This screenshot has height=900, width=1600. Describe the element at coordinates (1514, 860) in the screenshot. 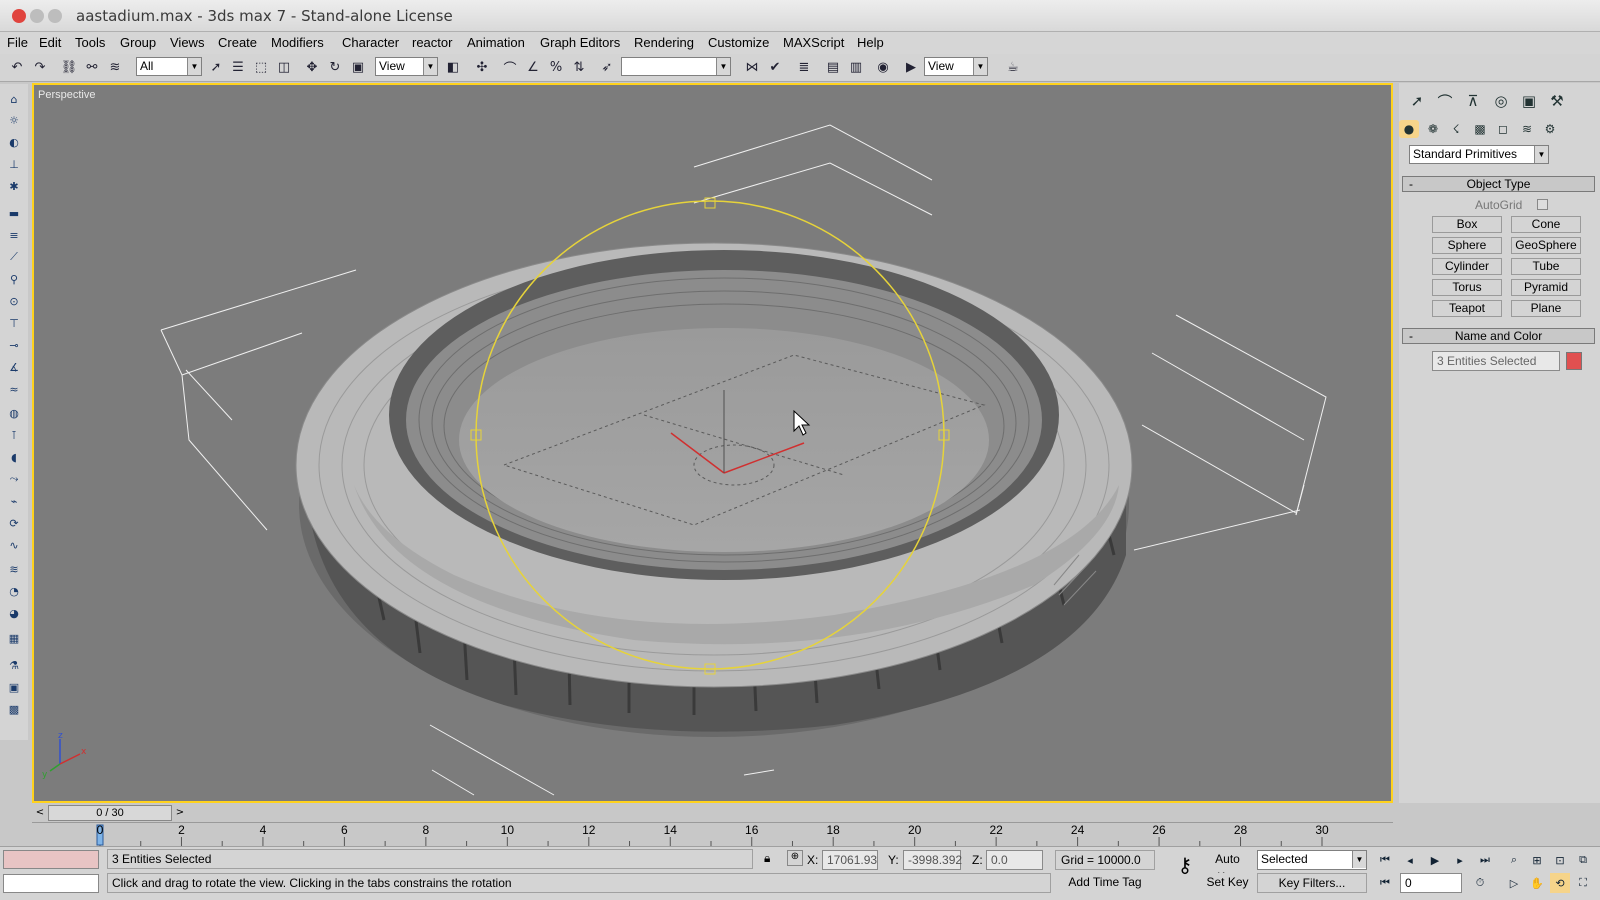

I see `zoom-icon: ⌕` at that location.